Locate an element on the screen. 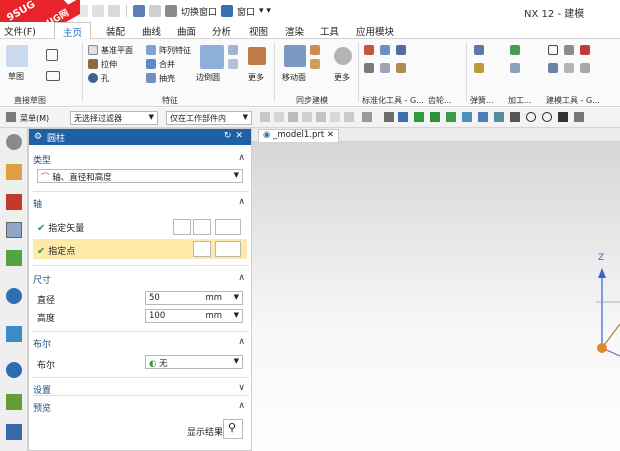  reverse-direction-button is located at coordinates (182, 227).